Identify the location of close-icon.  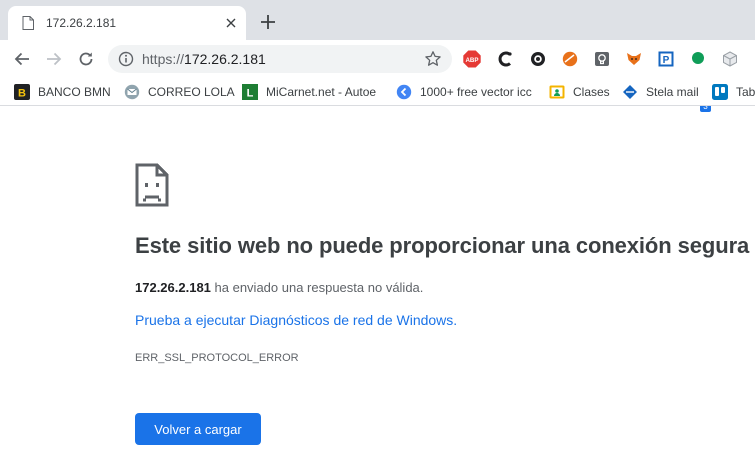
(231, 23).